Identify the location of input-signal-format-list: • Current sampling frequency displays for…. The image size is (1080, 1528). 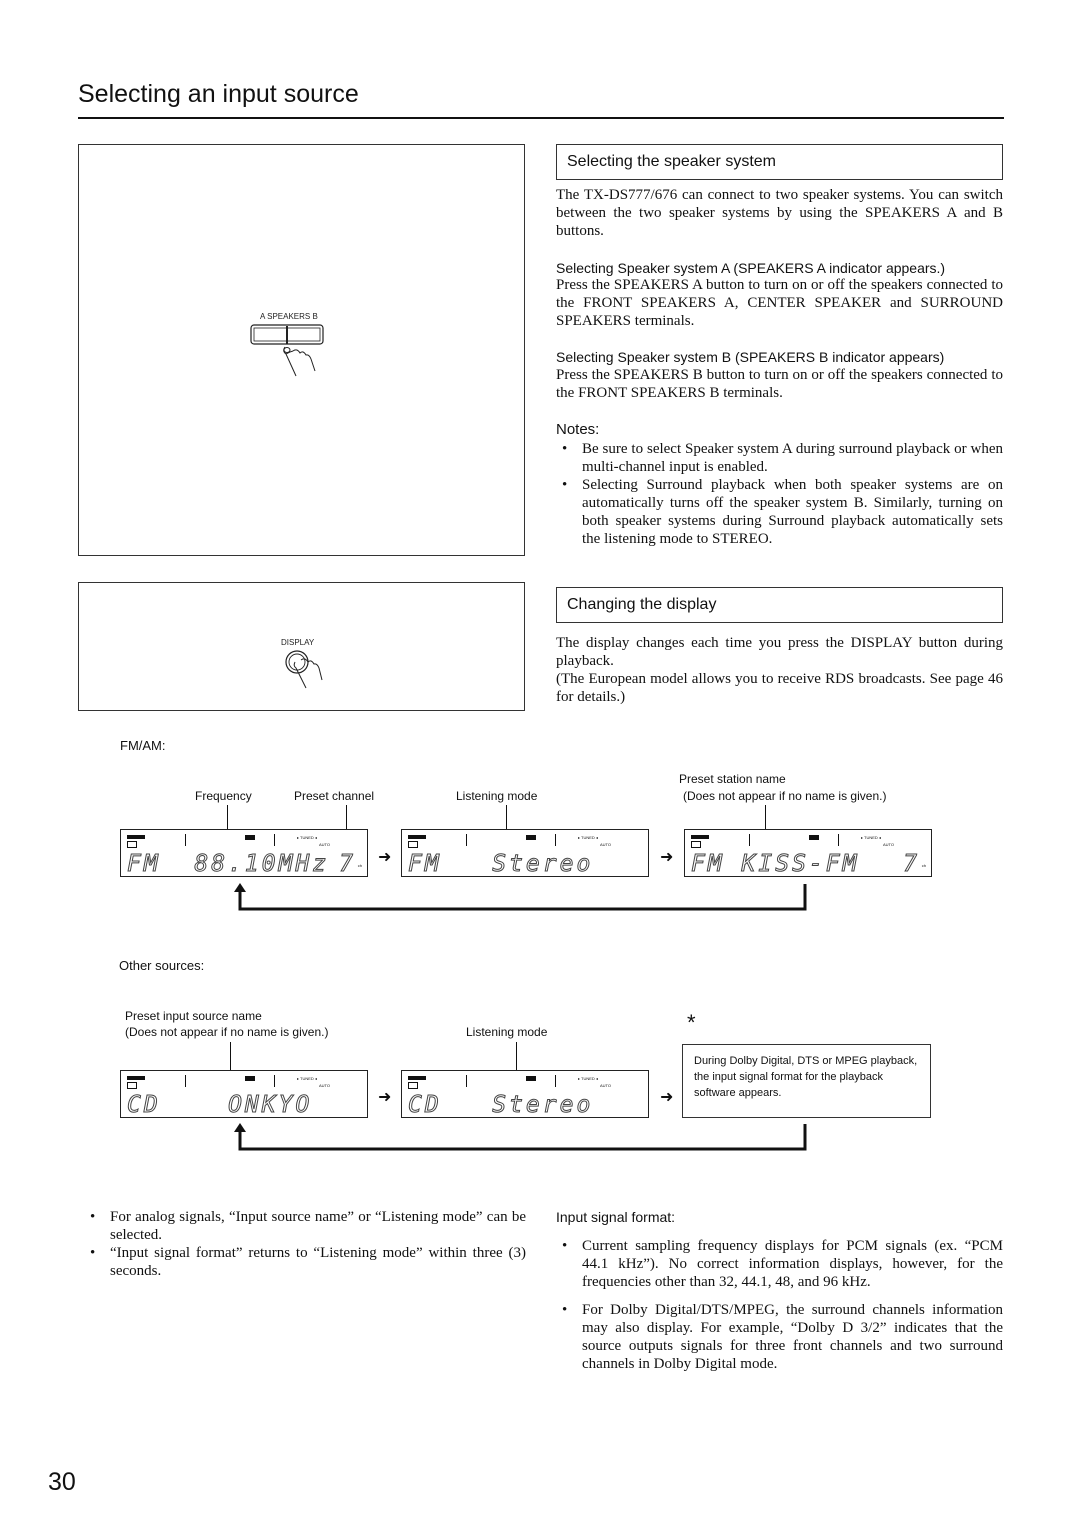
(779, 1305).